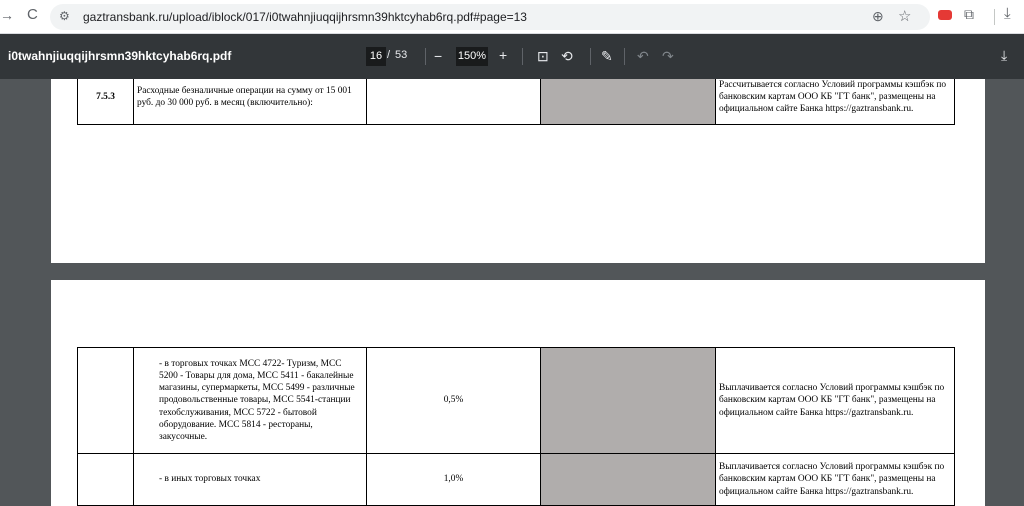 The width and height of the screenshot is (1024, 506). Describe the element at coordinates (969, 14) in the screenshot. I see `extensions-icon: ⧉` at that location.